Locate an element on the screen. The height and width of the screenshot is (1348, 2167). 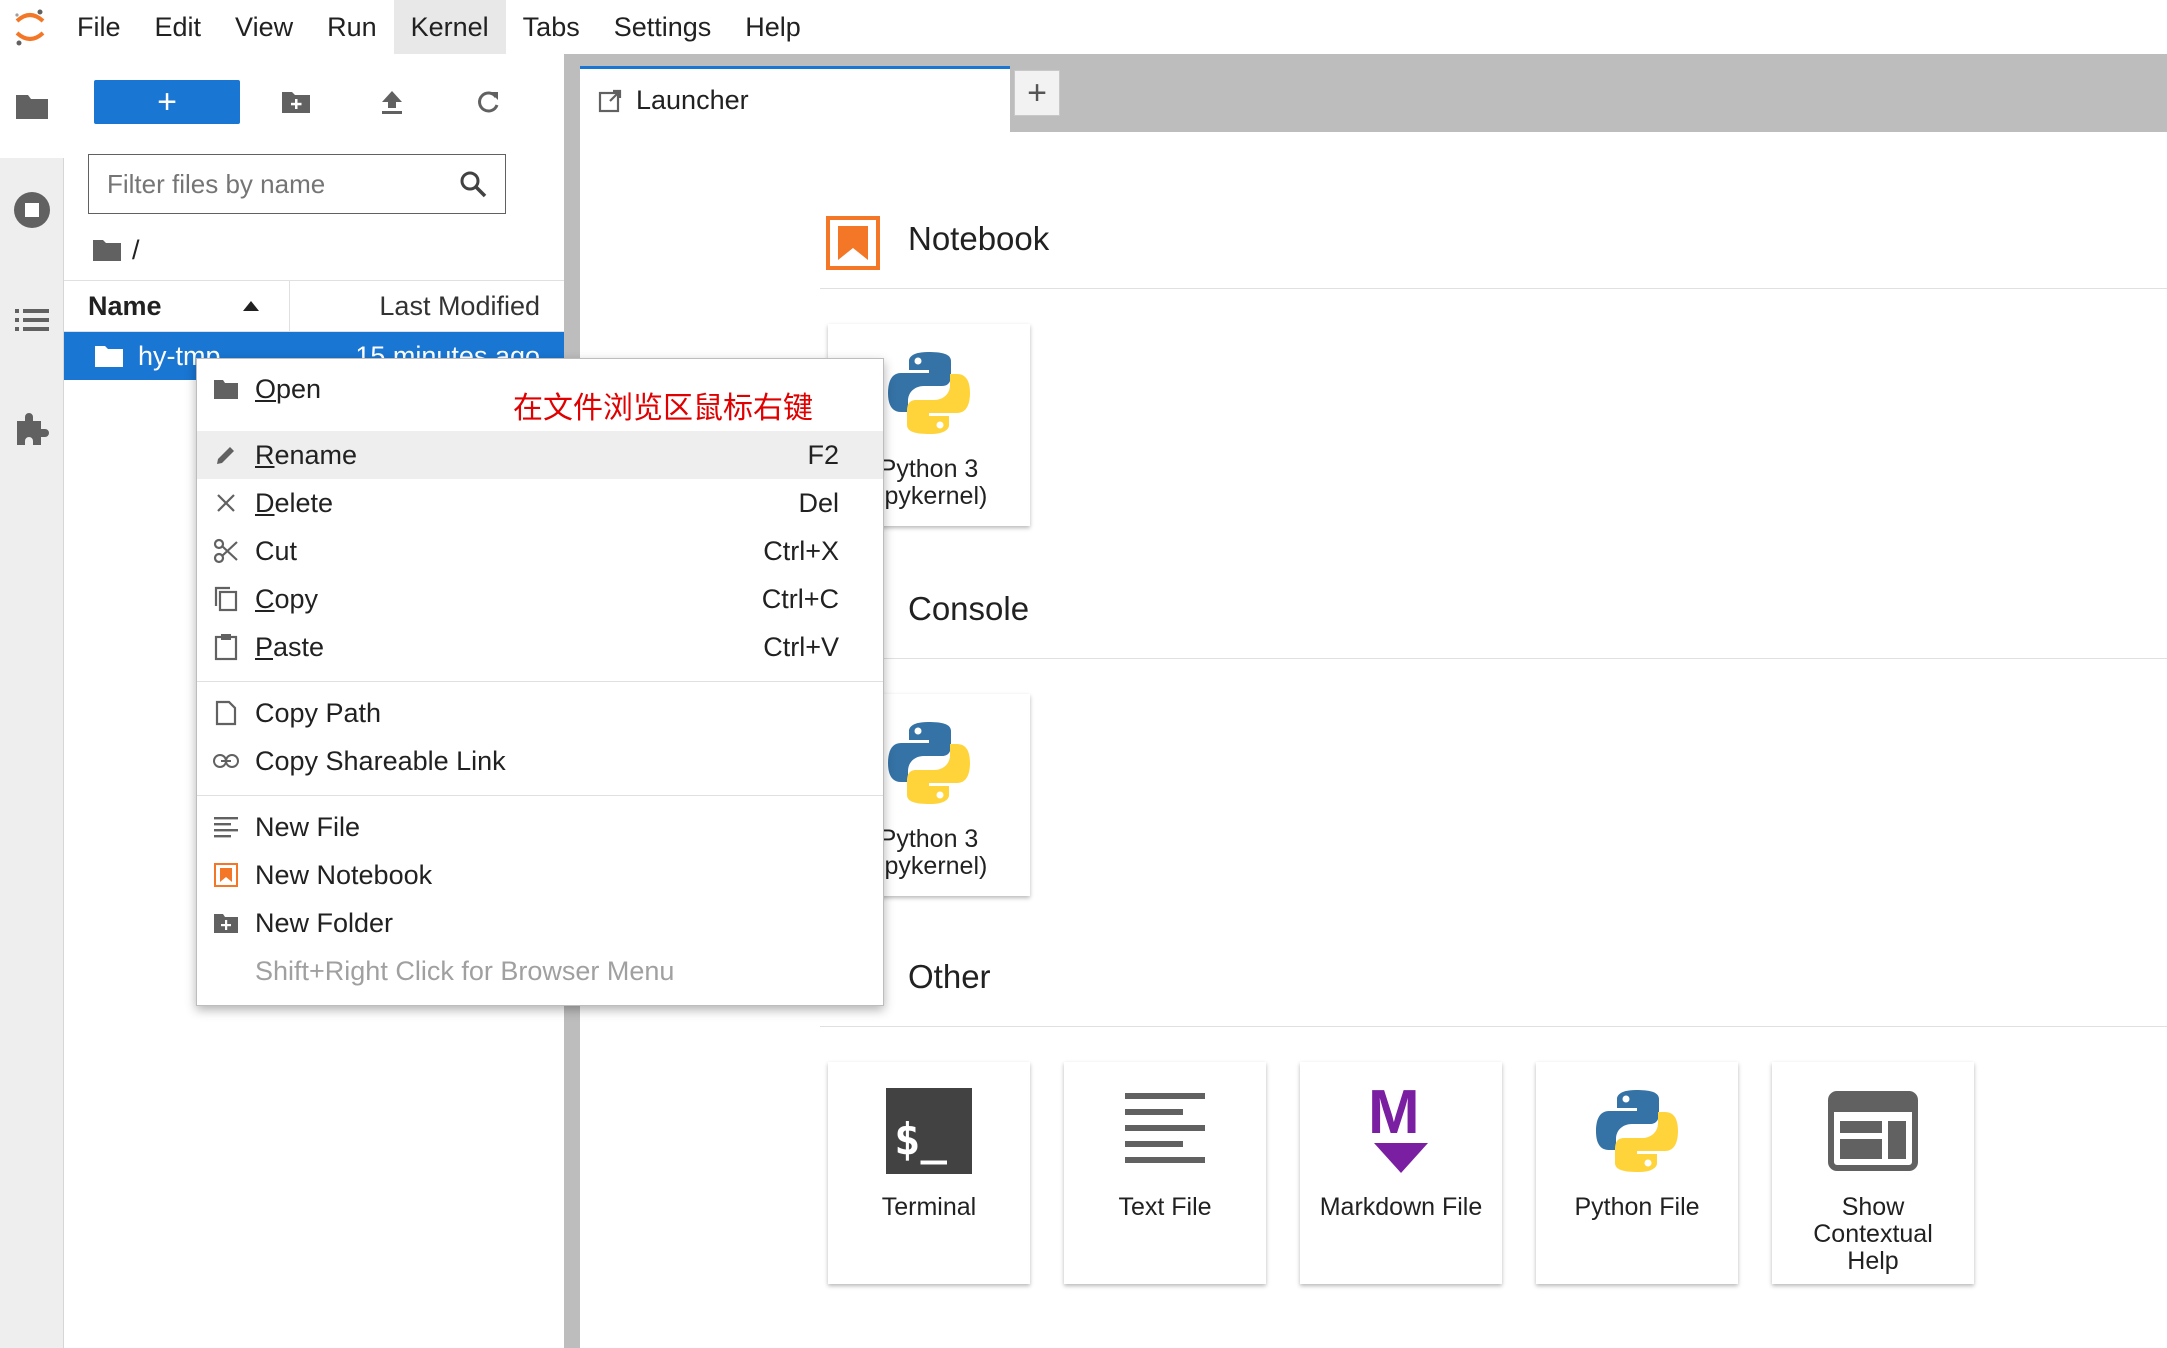
launcher-card-python-file: Python File is located at coordinates (1637, 1173).